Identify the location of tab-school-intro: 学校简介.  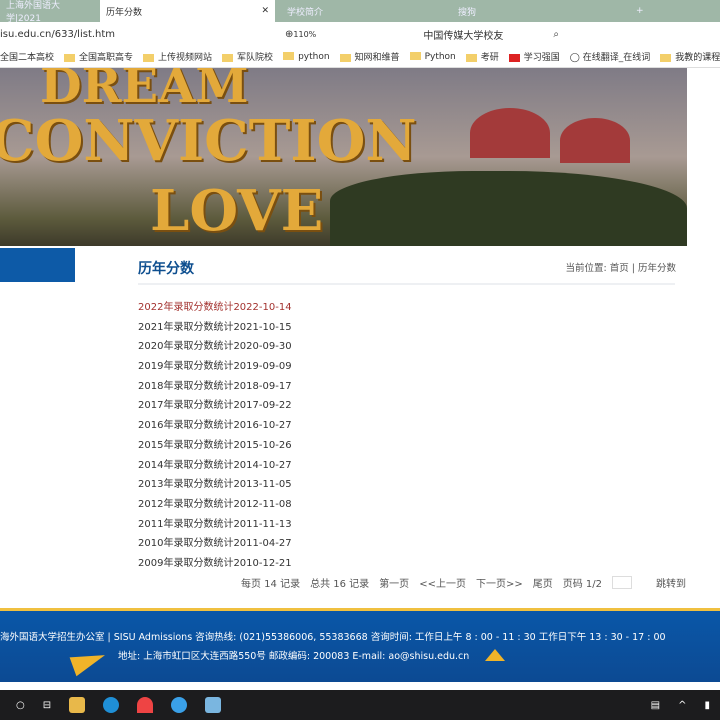
(362, 11).